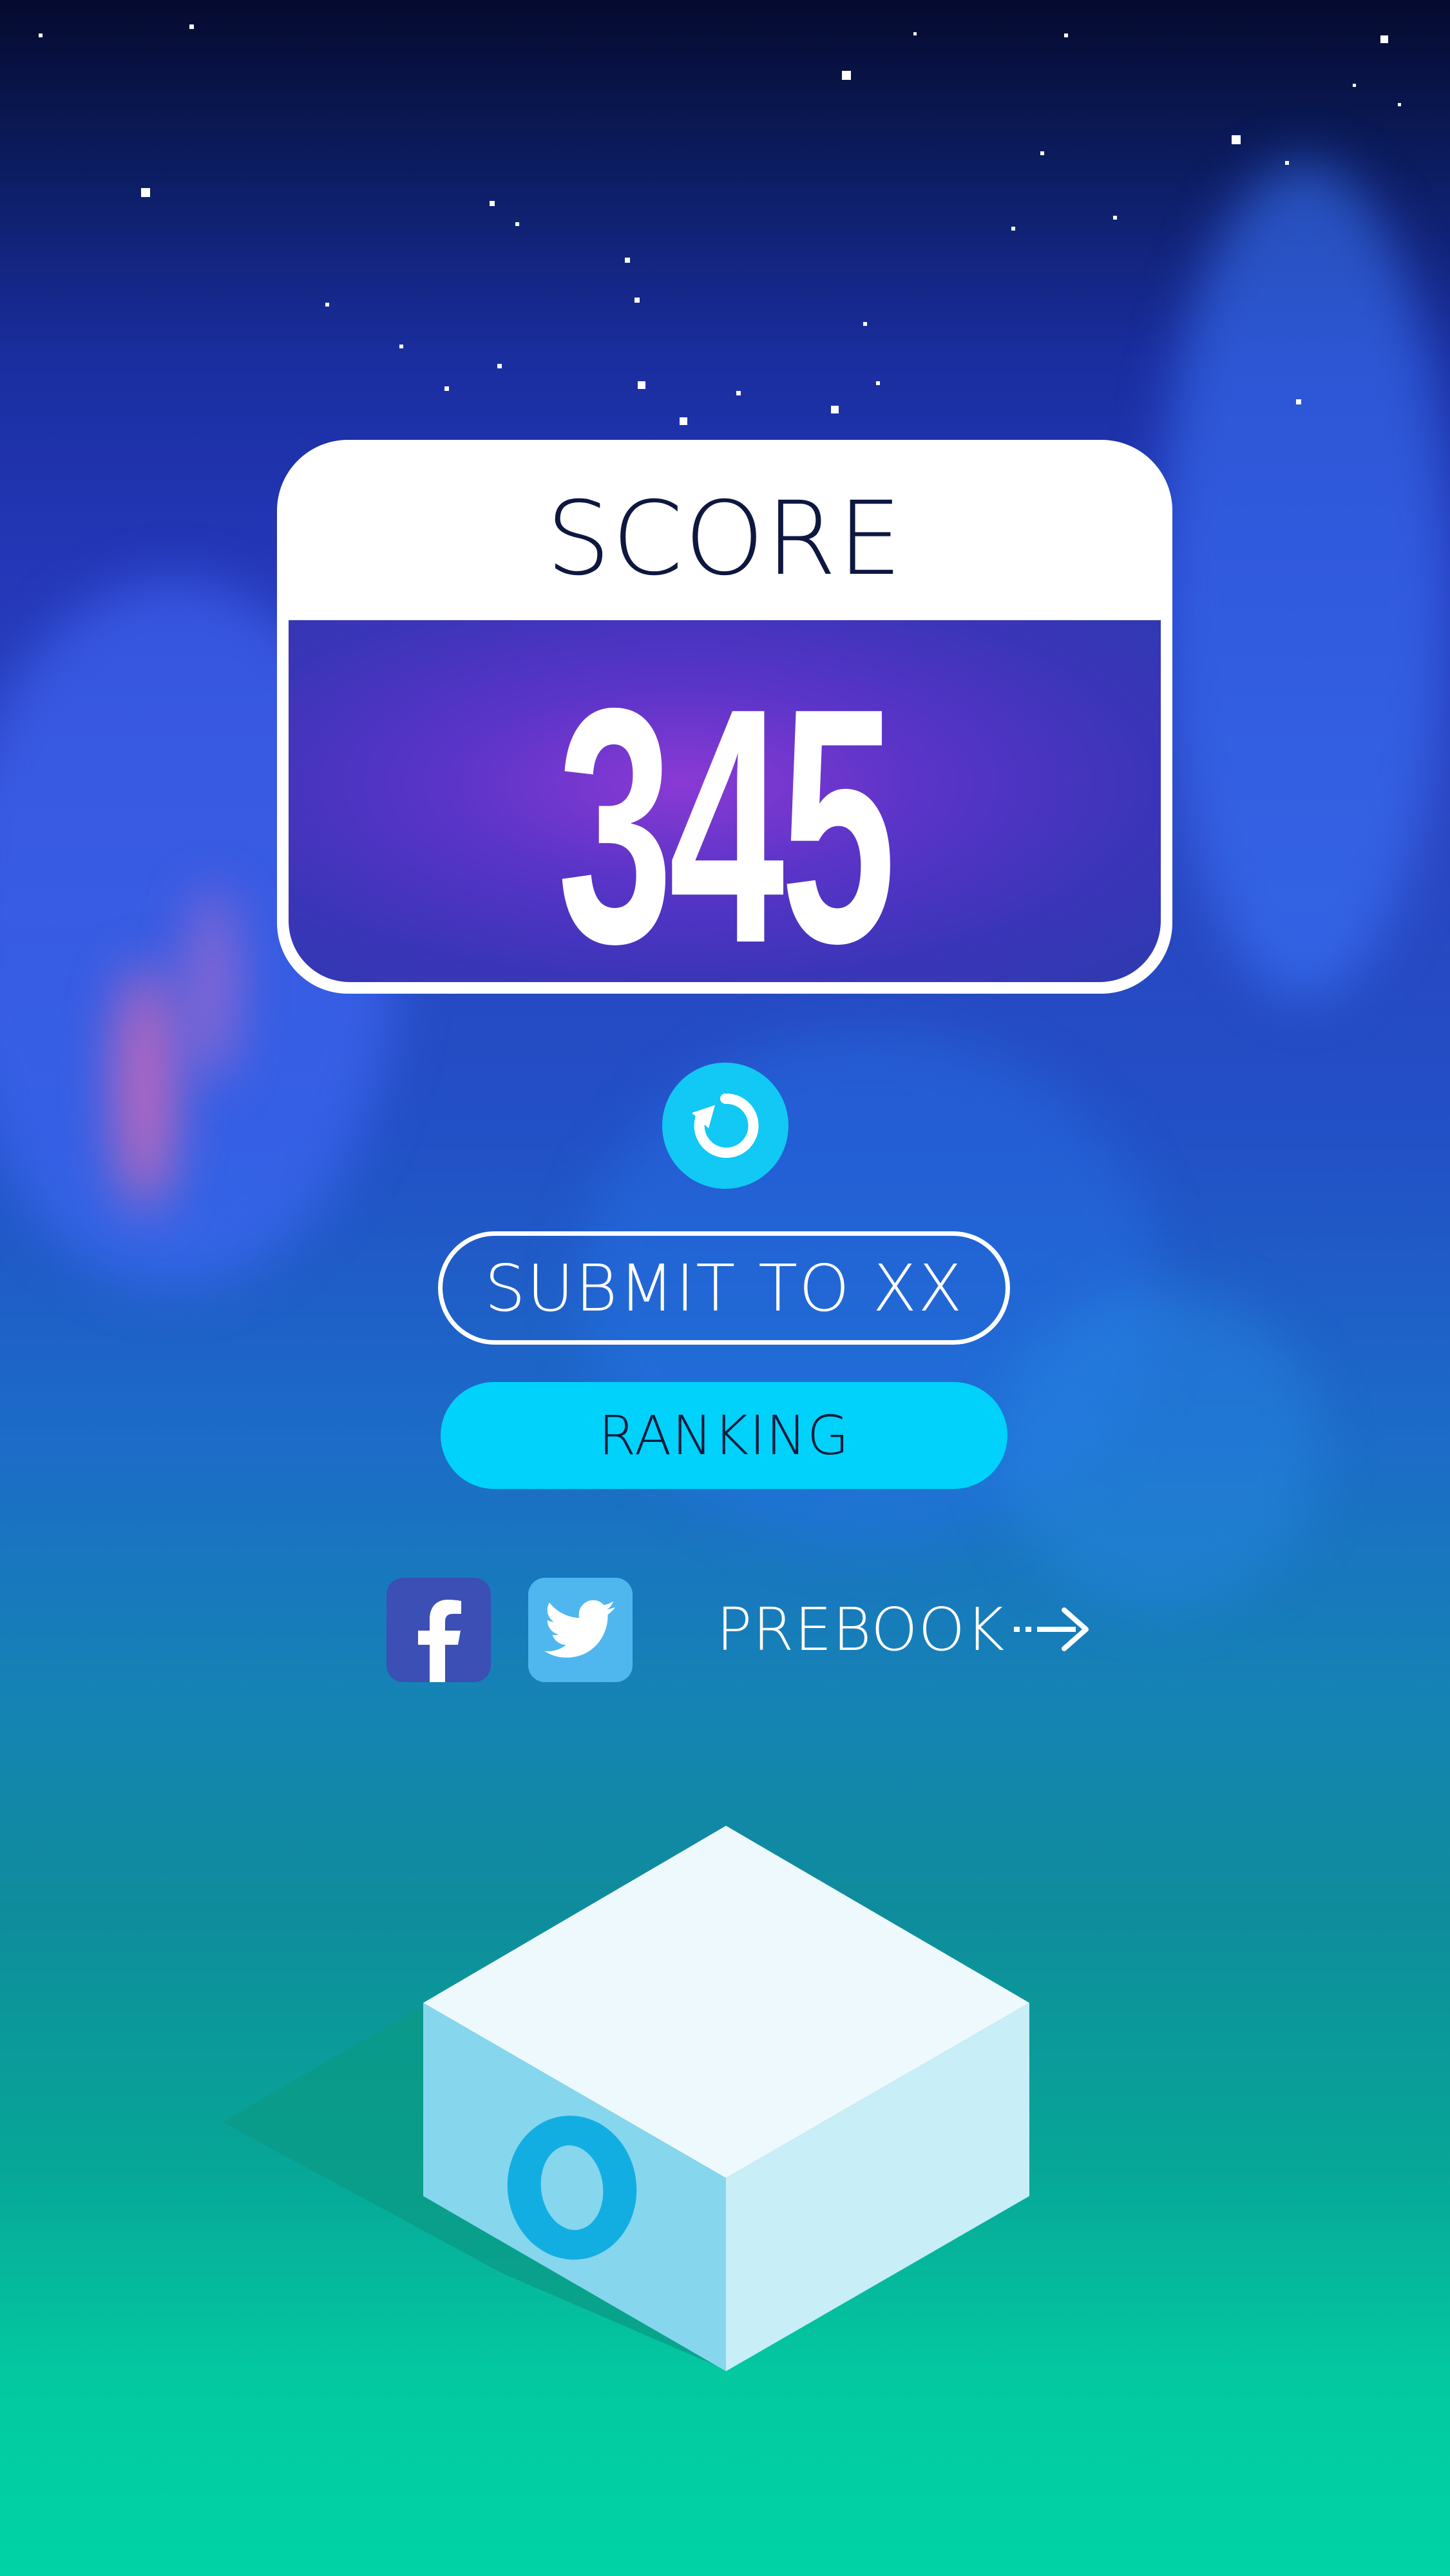  What do you see at coordinates (625, 2099) in the screenshot?
I see `isometric-cube` at bounding box center [625, 2099].